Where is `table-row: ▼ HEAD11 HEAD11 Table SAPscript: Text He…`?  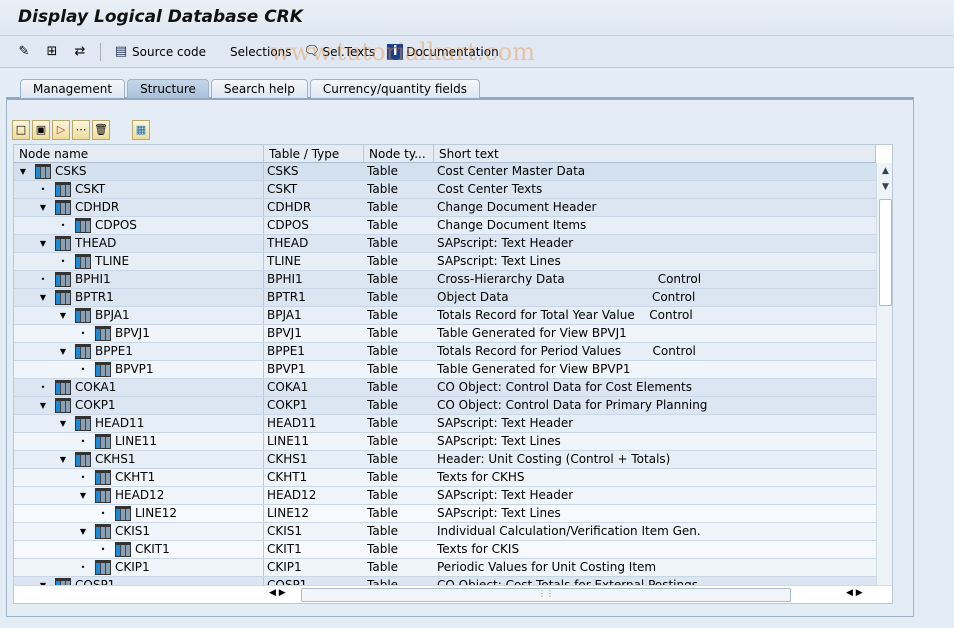
table-row: ▼ HEAD11 HEAD11 Table SAPscript: Text He… is located at coordinates (445, 424).